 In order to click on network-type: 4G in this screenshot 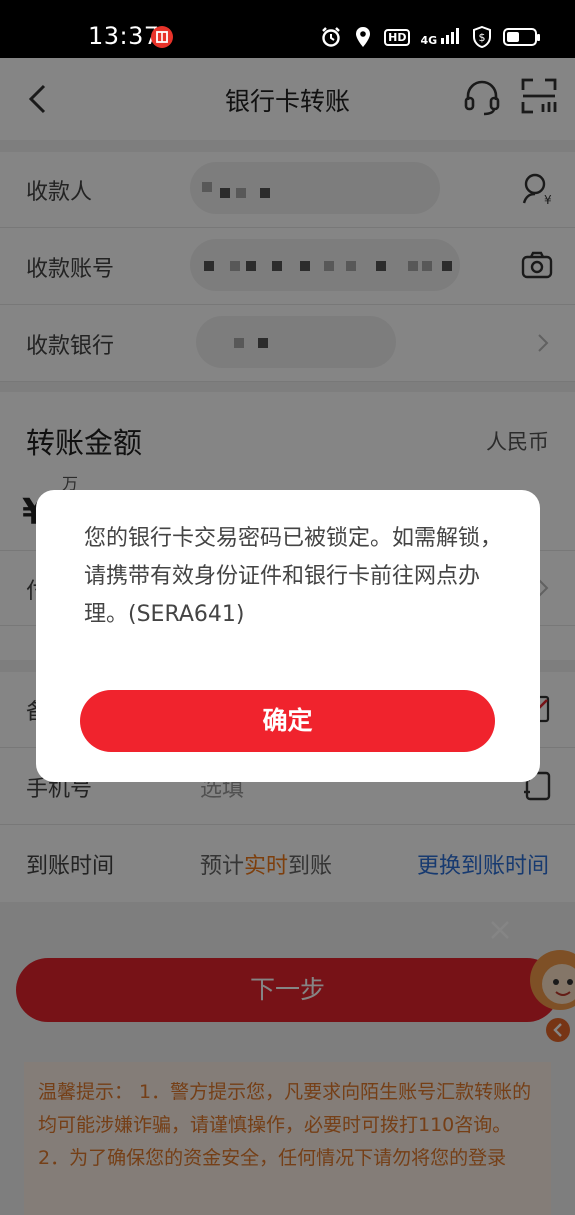, I will do `click(429, 40)`.